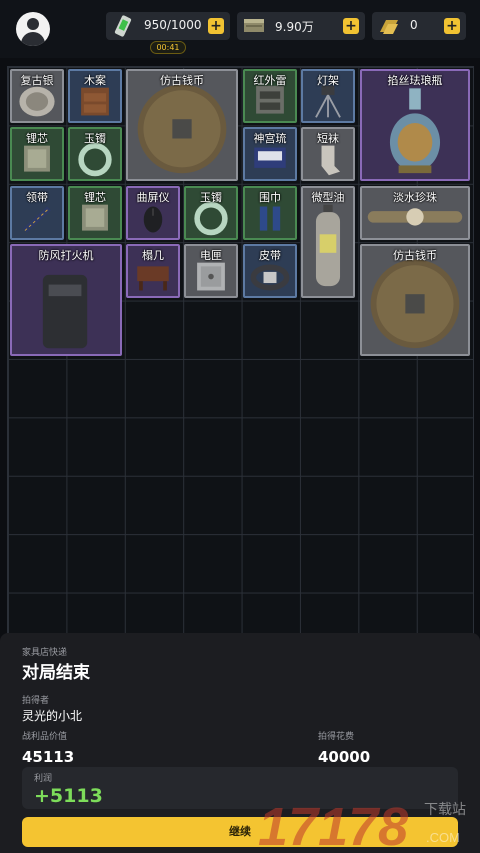 The image size is (480, 853). What do you see at coordinates (414, 25) in the screenshot?
I see `gold-value: 0` at bounding box center [414, 25].